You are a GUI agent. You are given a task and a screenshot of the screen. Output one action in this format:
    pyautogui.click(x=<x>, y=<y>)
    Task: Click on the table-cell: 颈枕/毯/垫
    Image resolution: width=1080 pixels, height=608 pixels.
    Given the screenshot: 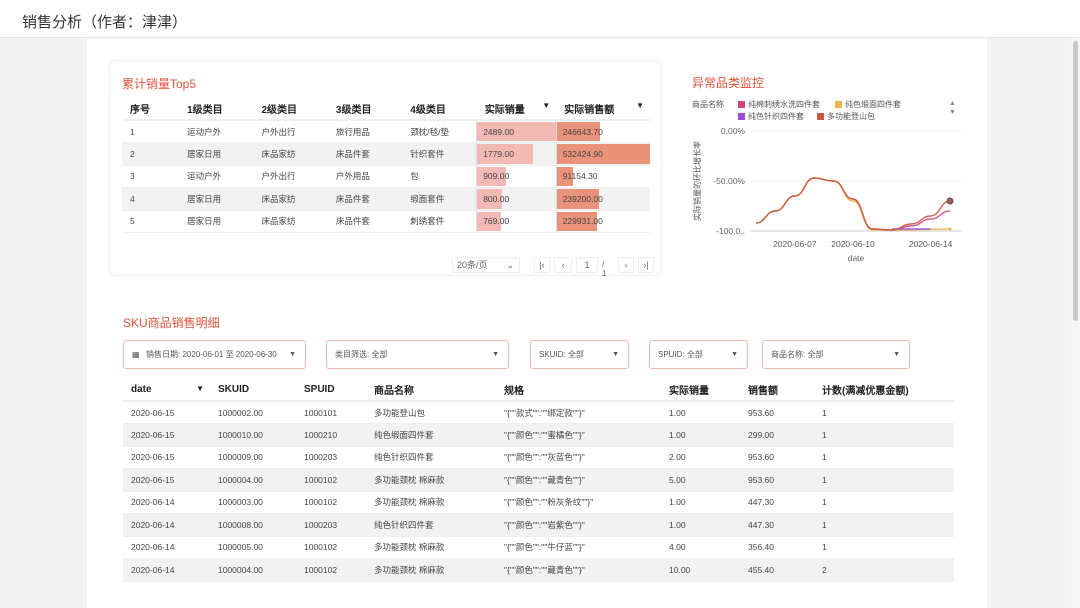 What is the action you would take?
    pyautogui.click(x=439, y=131)
    